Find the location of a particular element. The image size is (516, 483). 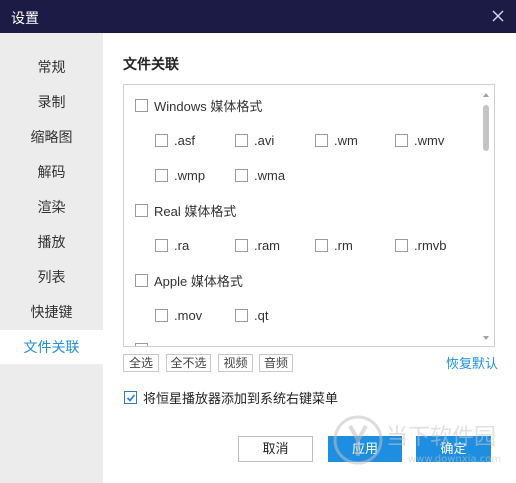

group-real-row: Real 媒体格式 is located at coordinates (185, 210).